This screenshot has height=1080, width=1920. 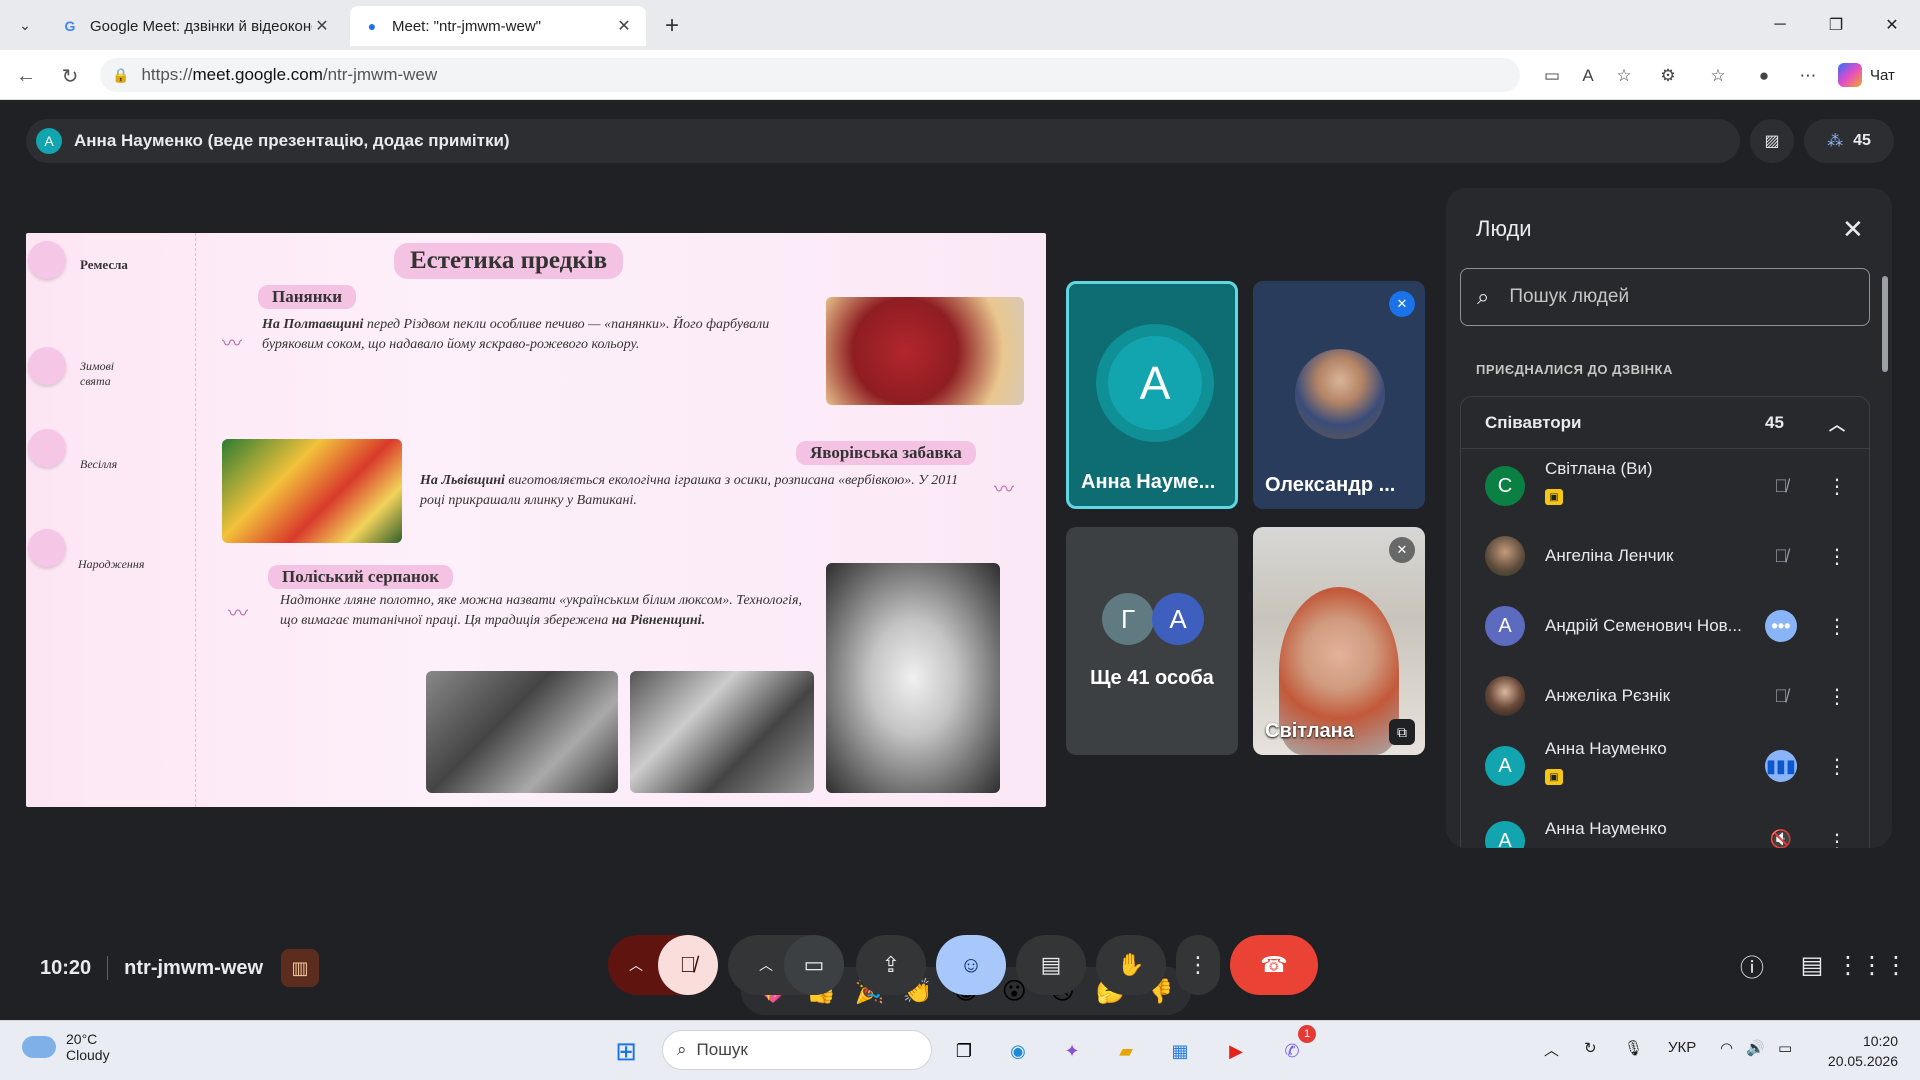 What do you see at coordinates (1885, 324) in the screenshot?
I see `panel-scrollbar` at bounding box center [1885, 324].